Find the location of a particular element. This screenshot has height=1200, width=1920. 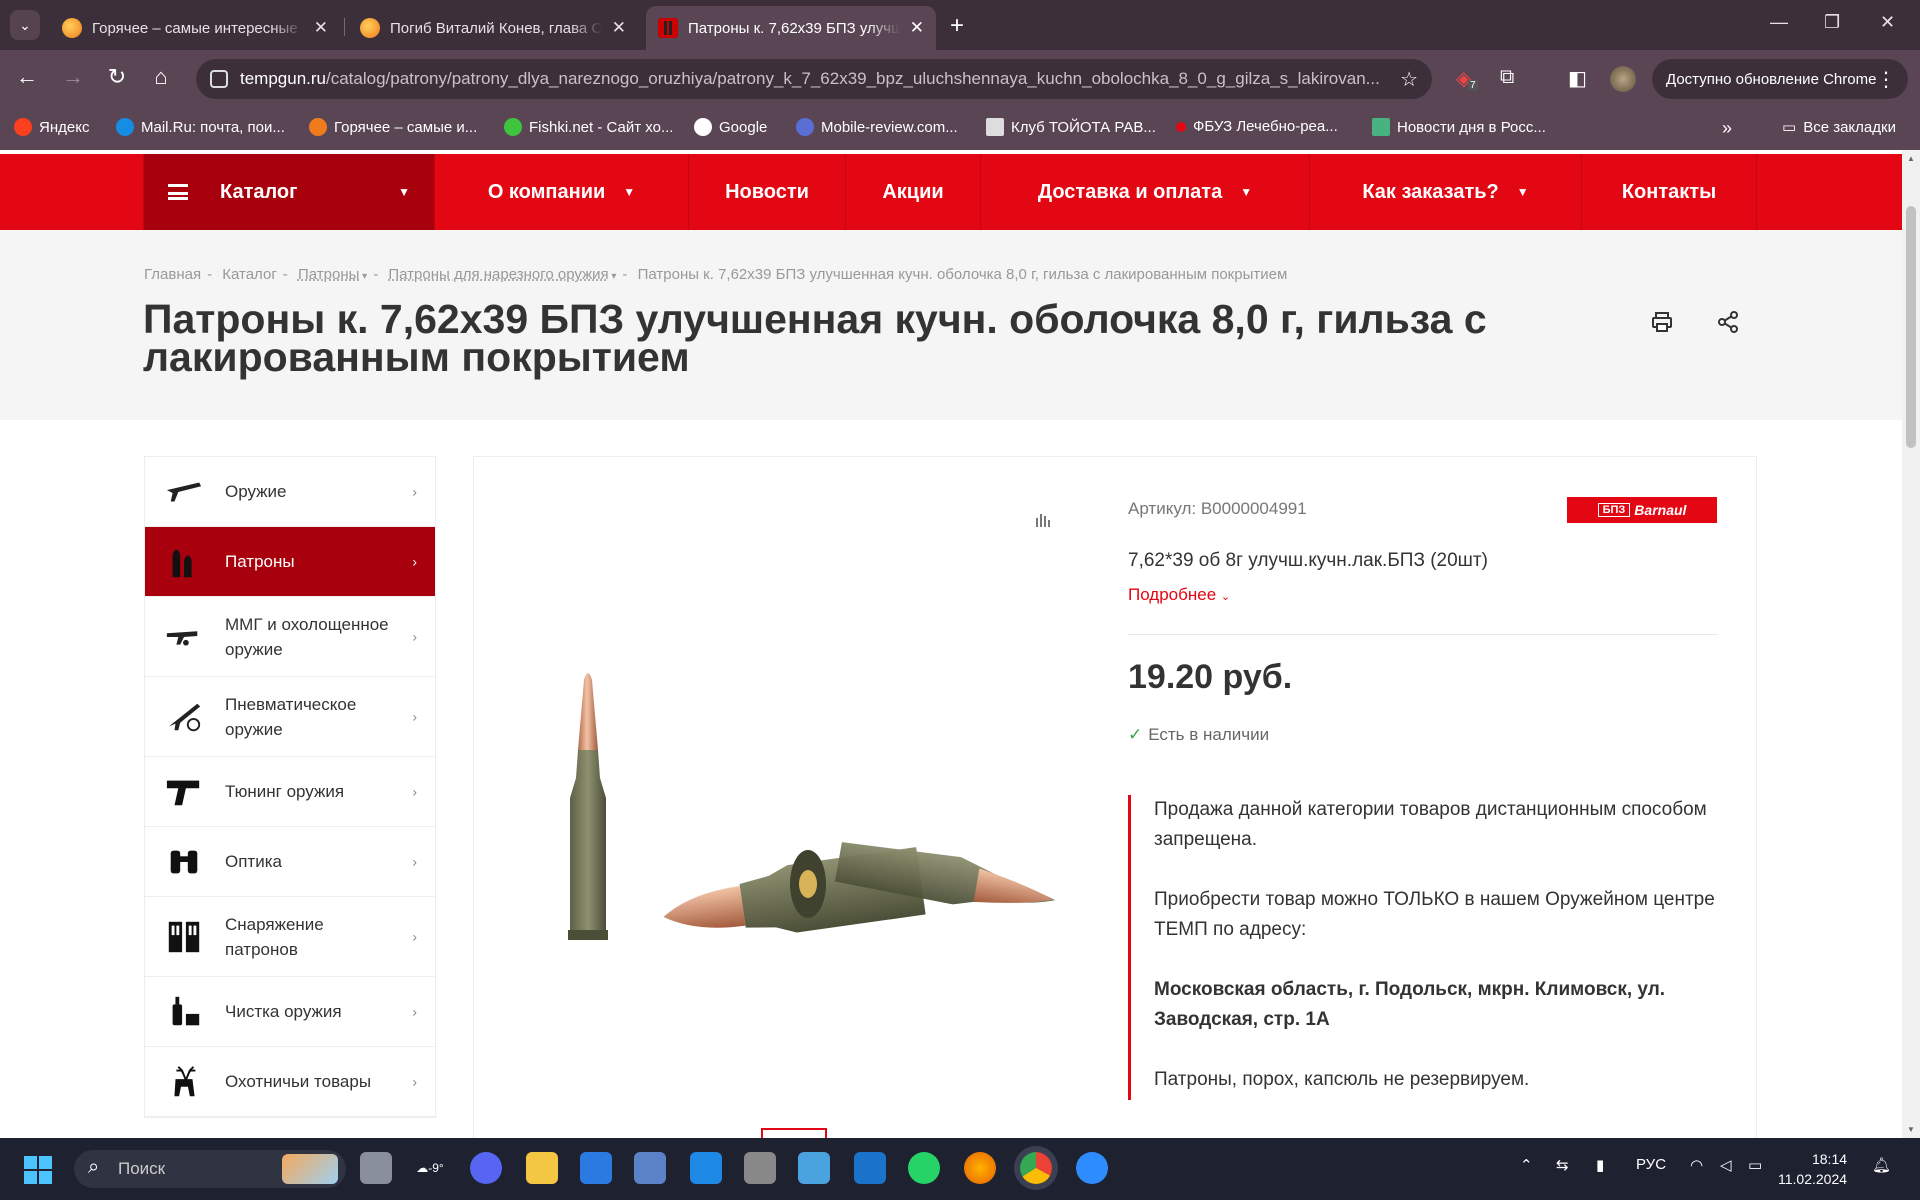

sidebar-item-mmg: ММГ и охолощенное оружие › is located at coordinates (290, 637).